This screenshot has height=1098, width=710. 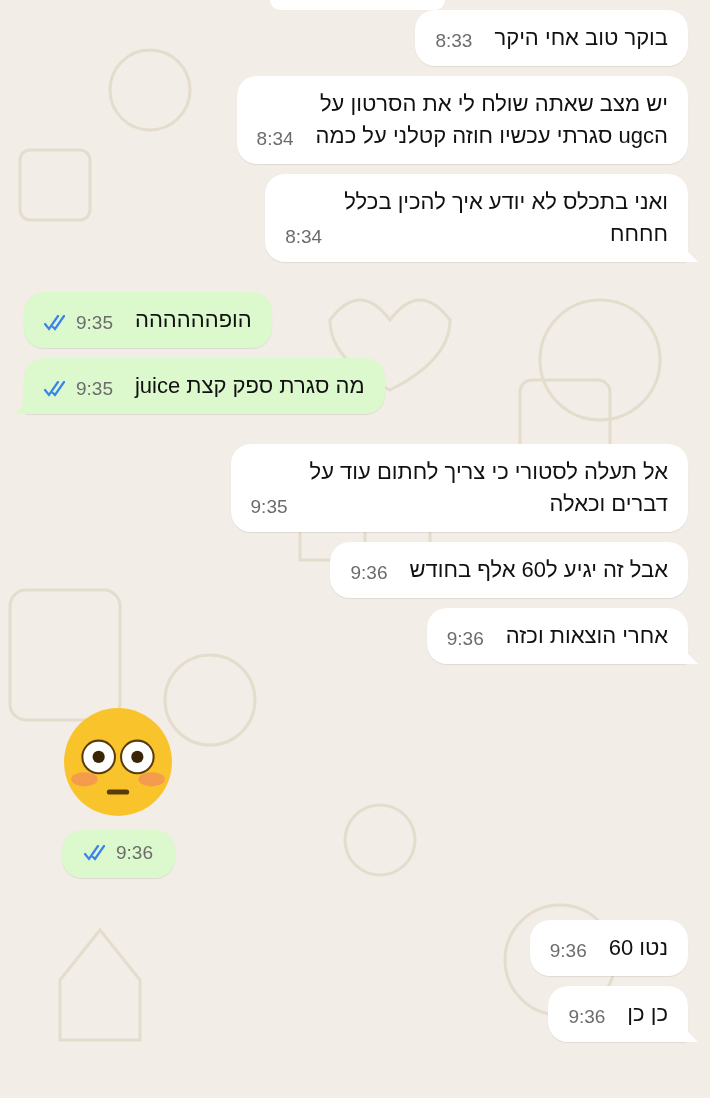 I want to click on message-text: כן כן, so click(x=647, y=1014).